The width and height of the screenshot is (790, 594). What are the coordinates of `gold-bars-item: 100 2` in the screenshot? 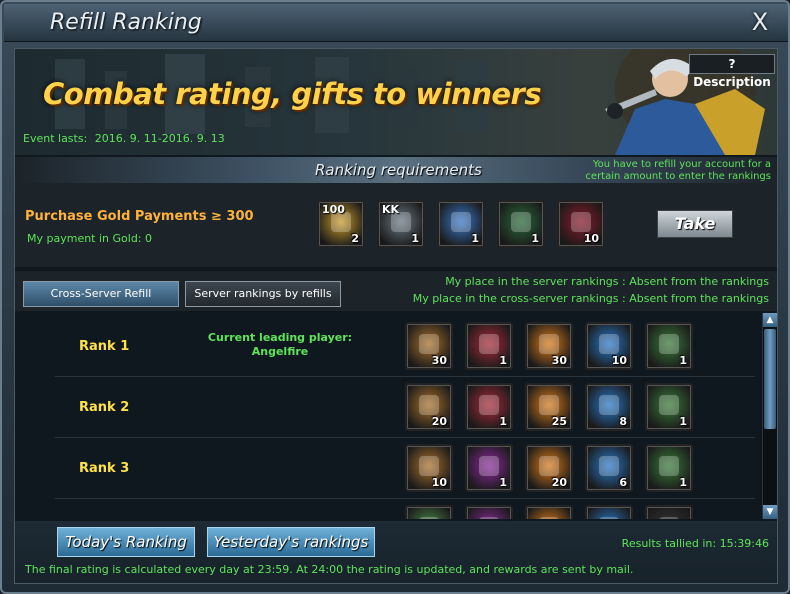 It's located at (341, 224).